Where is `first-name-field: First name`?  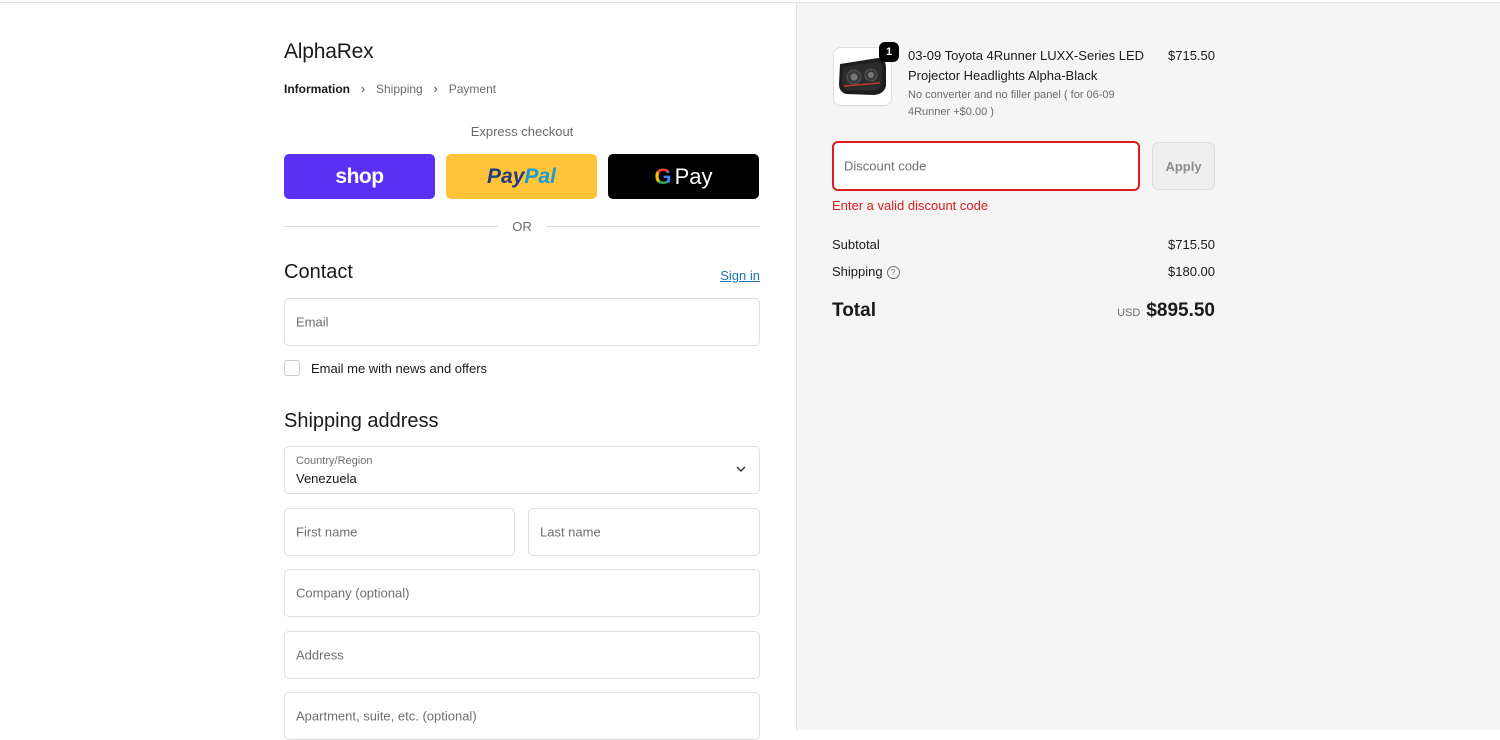 first-name-field: First name is located at coordinates (399, 532).